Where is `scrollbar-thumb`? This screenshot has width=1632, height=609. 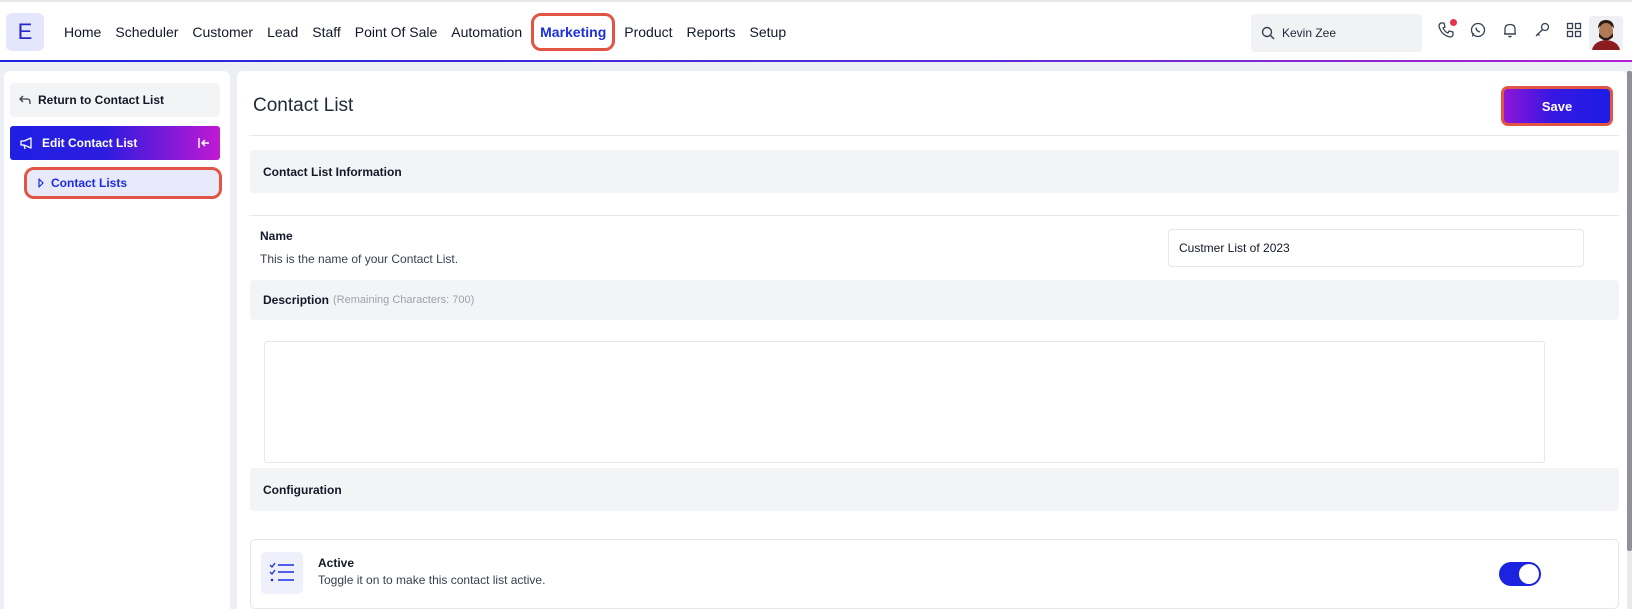
scrollbar-thumb is located at coordinates (1629, 311).